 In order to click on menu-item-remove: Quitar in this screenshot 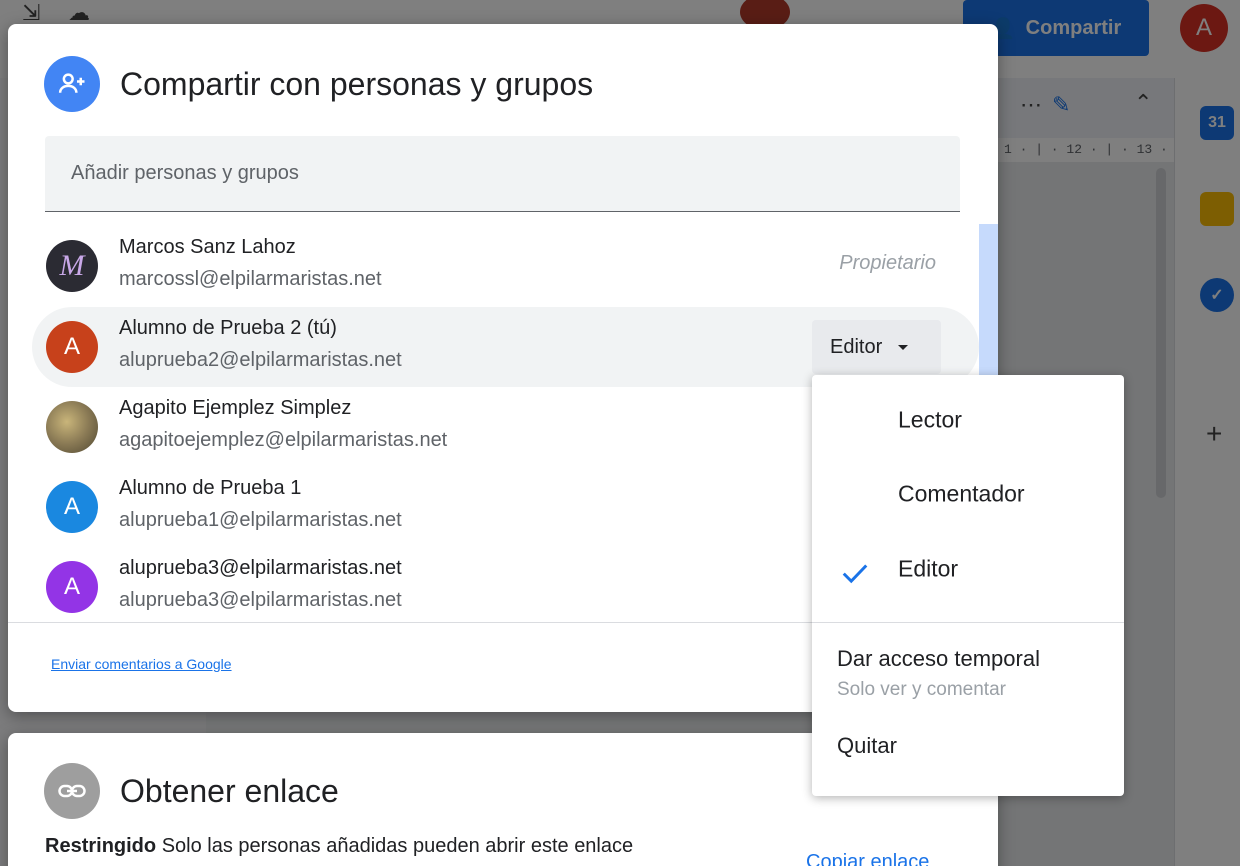, I will do `click(968, 745)`.